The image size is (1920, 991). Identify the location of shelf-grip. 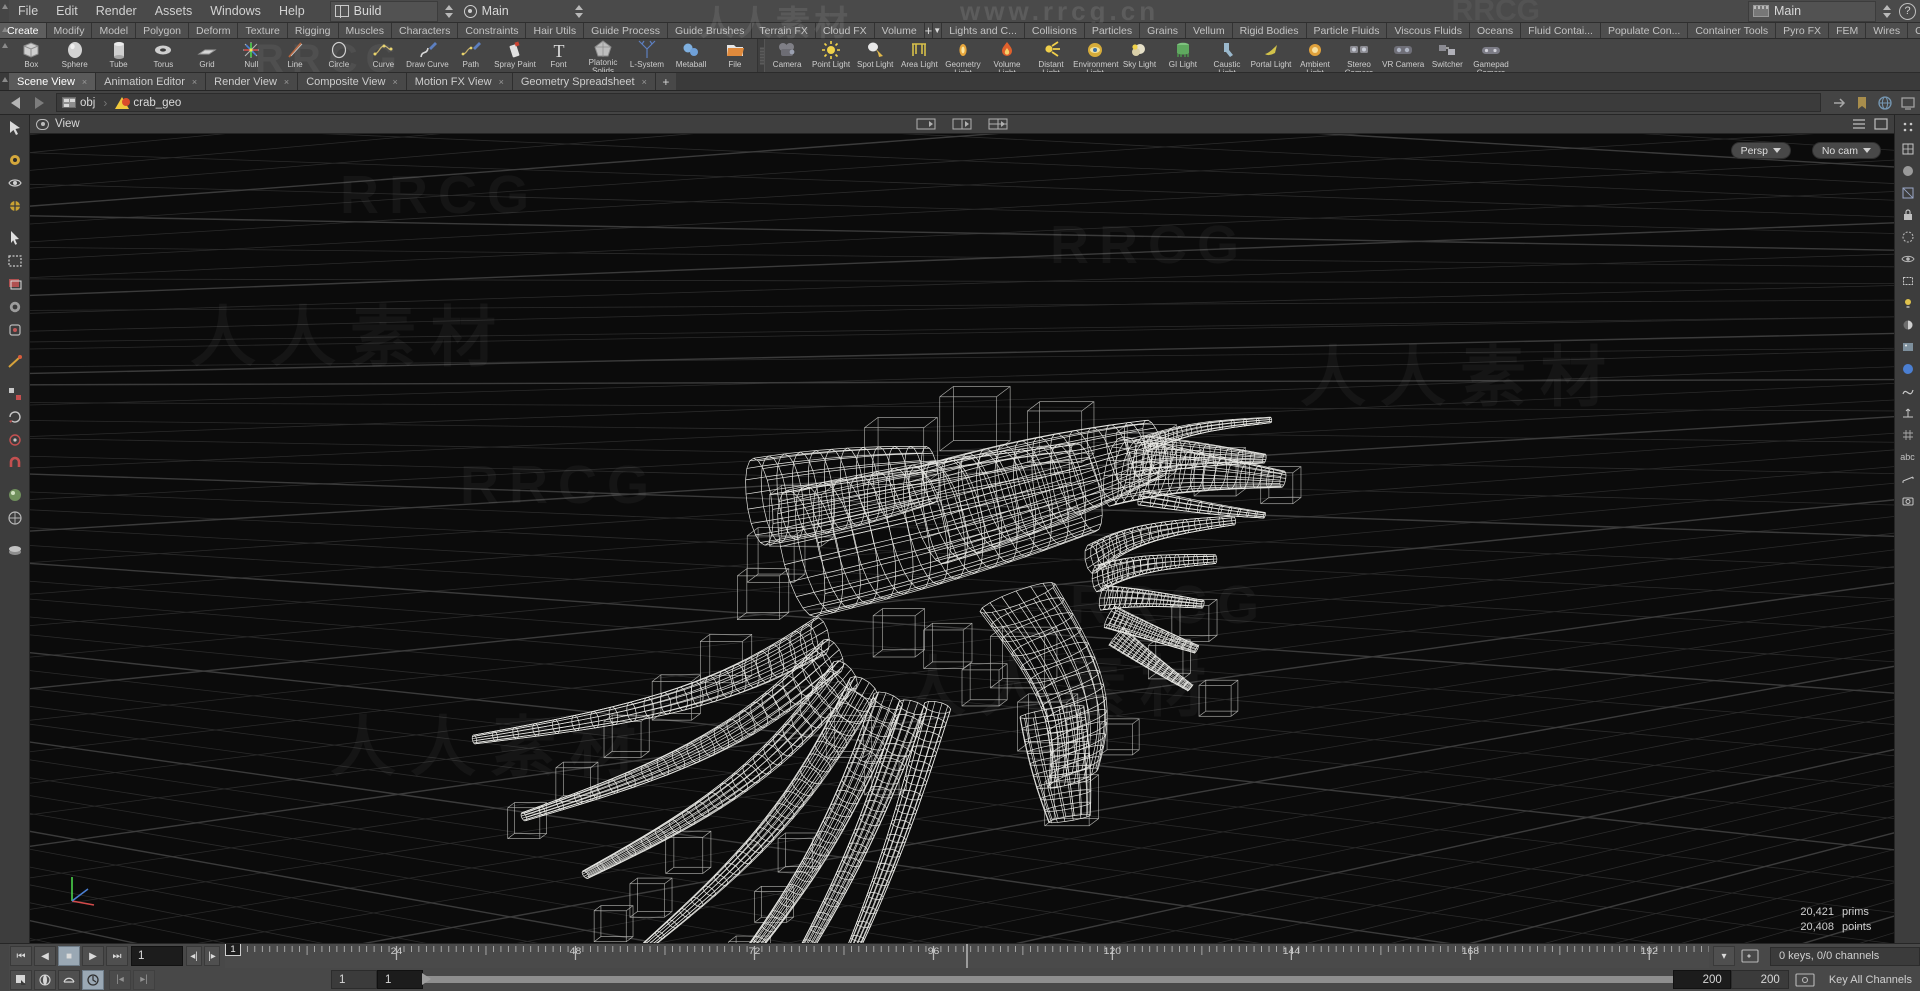
(4, 55).